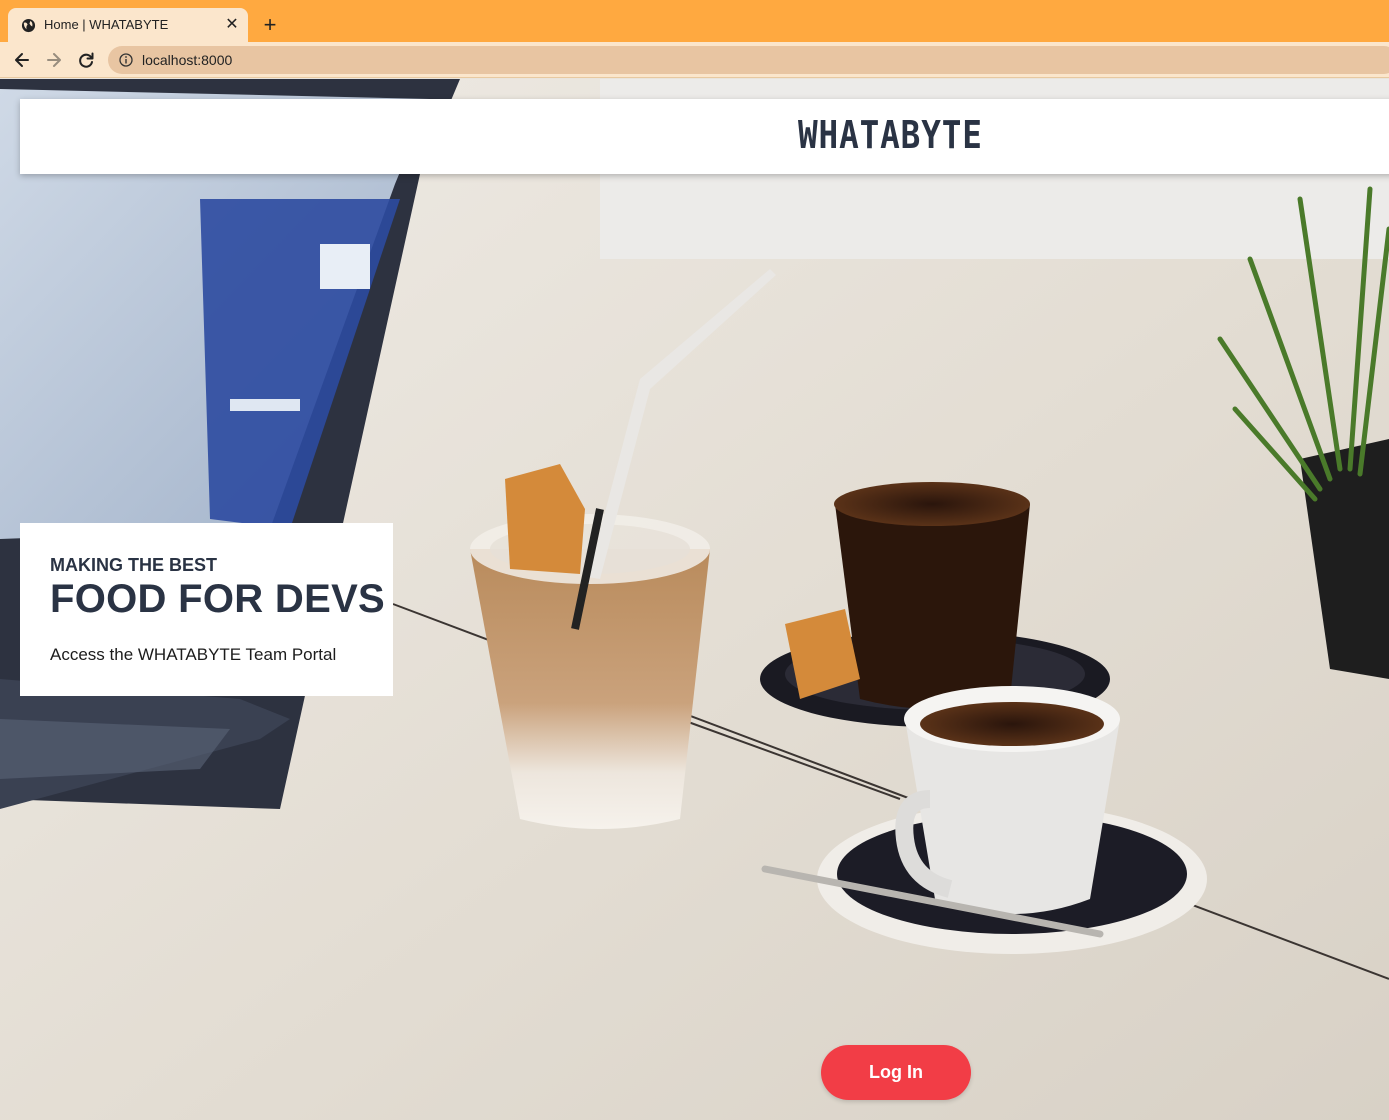 The width and height of the screenshot is (1389, 1120). What do you see at coordinates (126, 60) in the screenshot?
I see `info-icon` at bounding box center [126, 60].